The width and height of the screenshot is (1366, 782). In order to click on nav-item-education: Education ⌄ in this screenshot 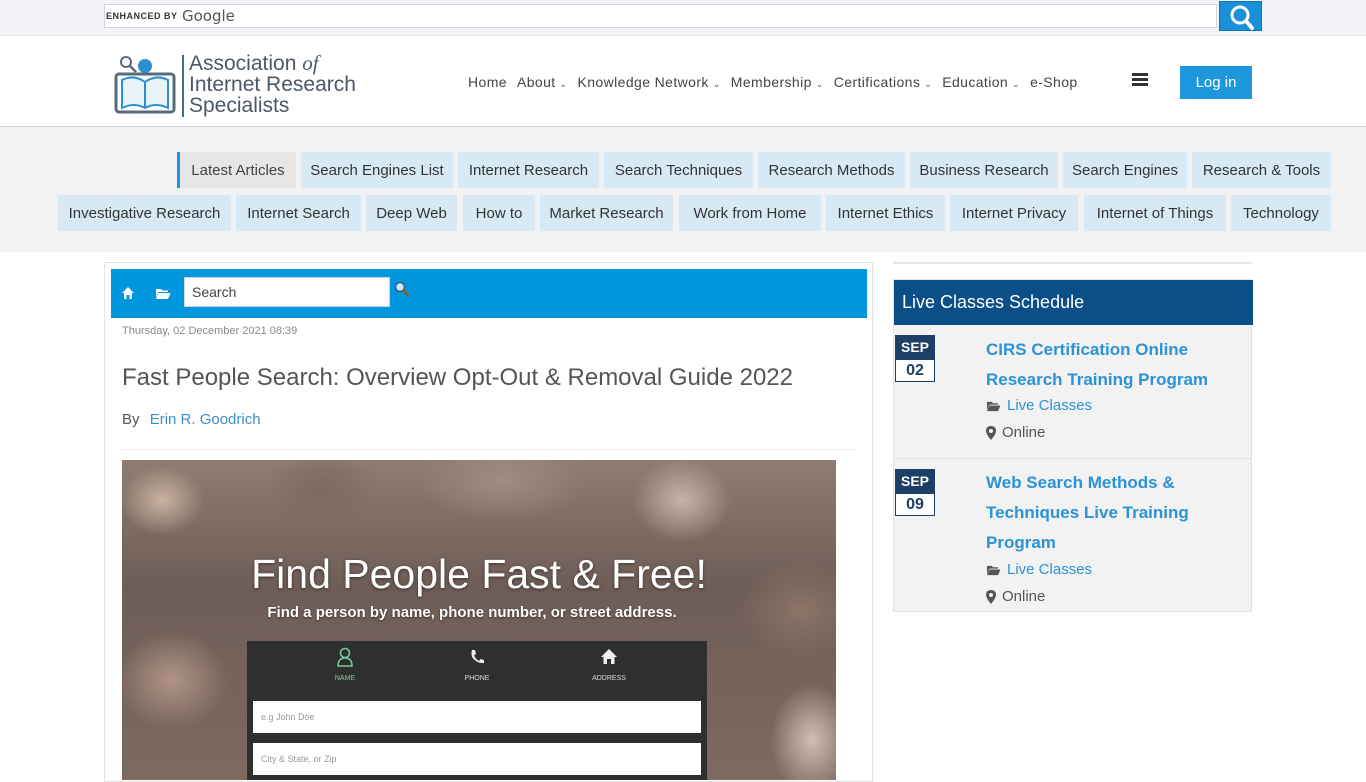, I will do `click(981, 82)`.